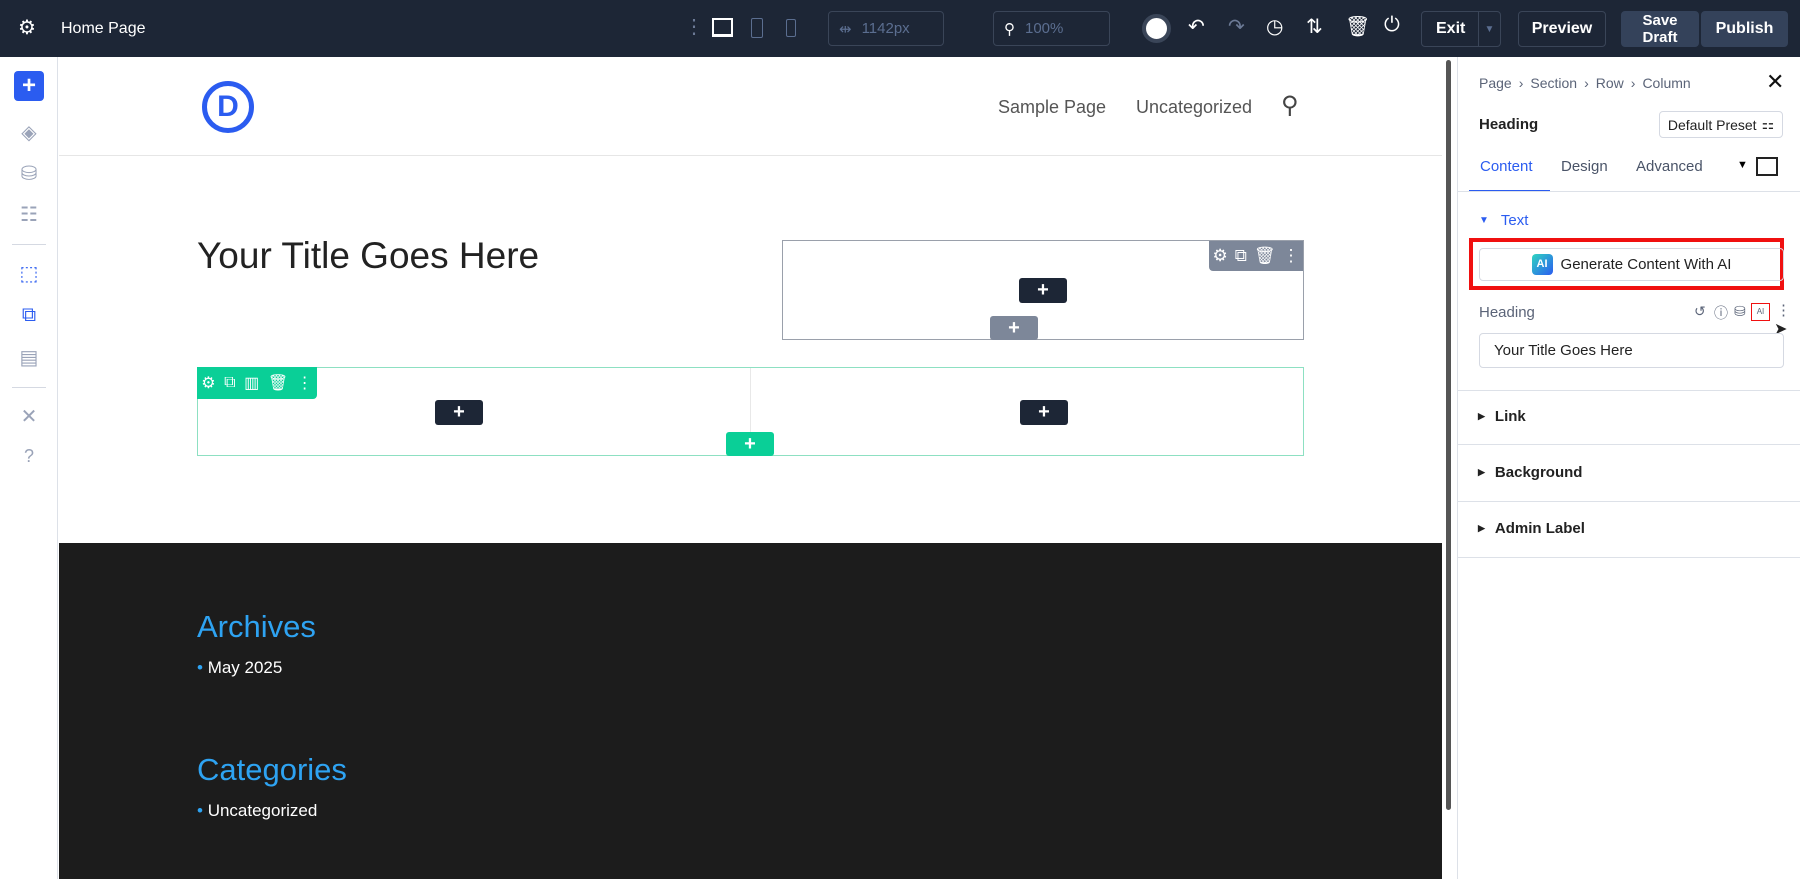  I want to click on site-logo: D, so click(228, 107).